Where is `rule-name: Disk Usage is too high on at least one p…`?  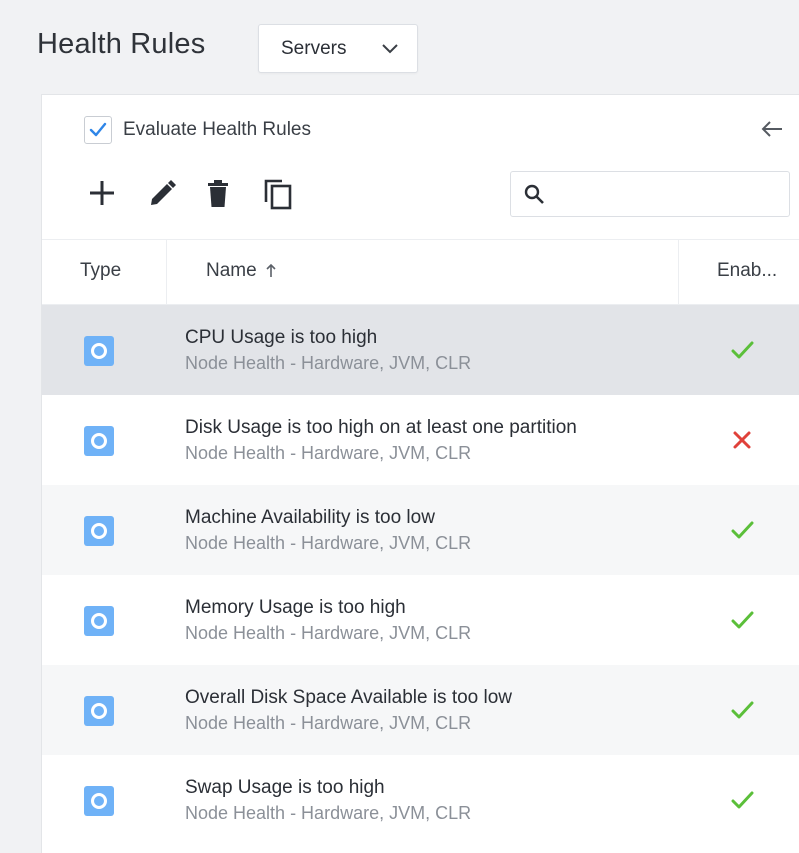 rule-name: Disk Usage is too high on at least one p… is located at coordinates (381, 427).